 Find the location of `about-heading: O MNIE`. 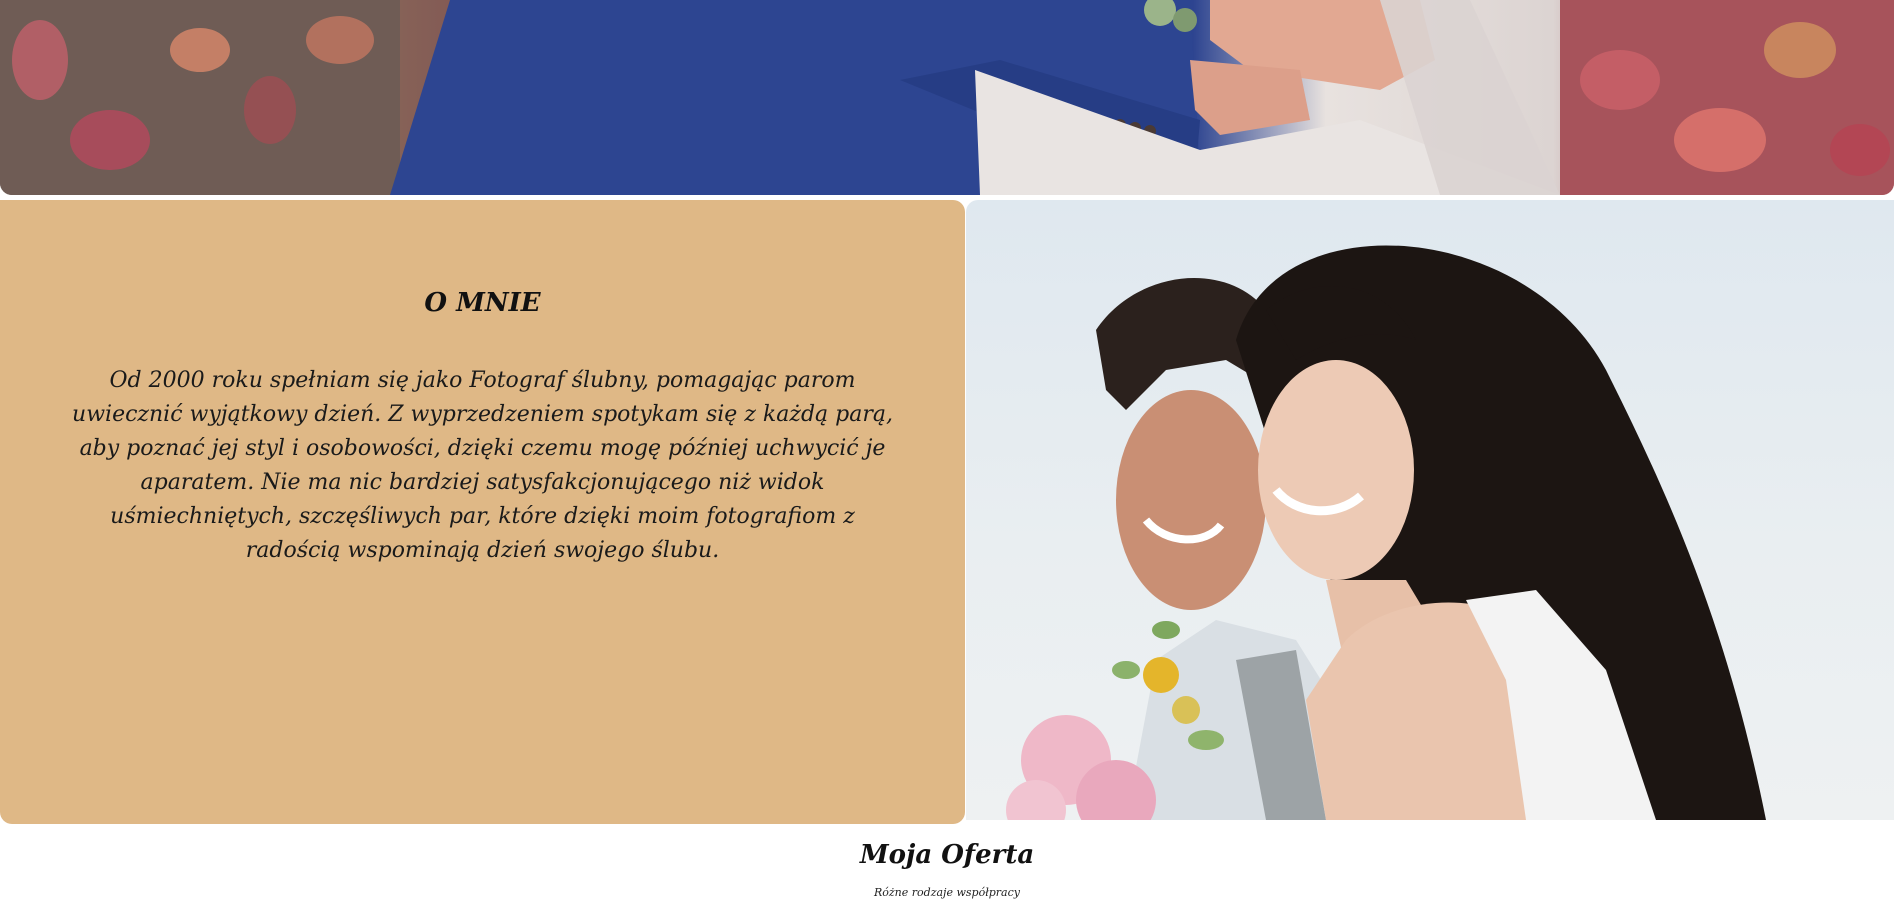

about-heading: O MNIE is located at coordinates (482, 303).